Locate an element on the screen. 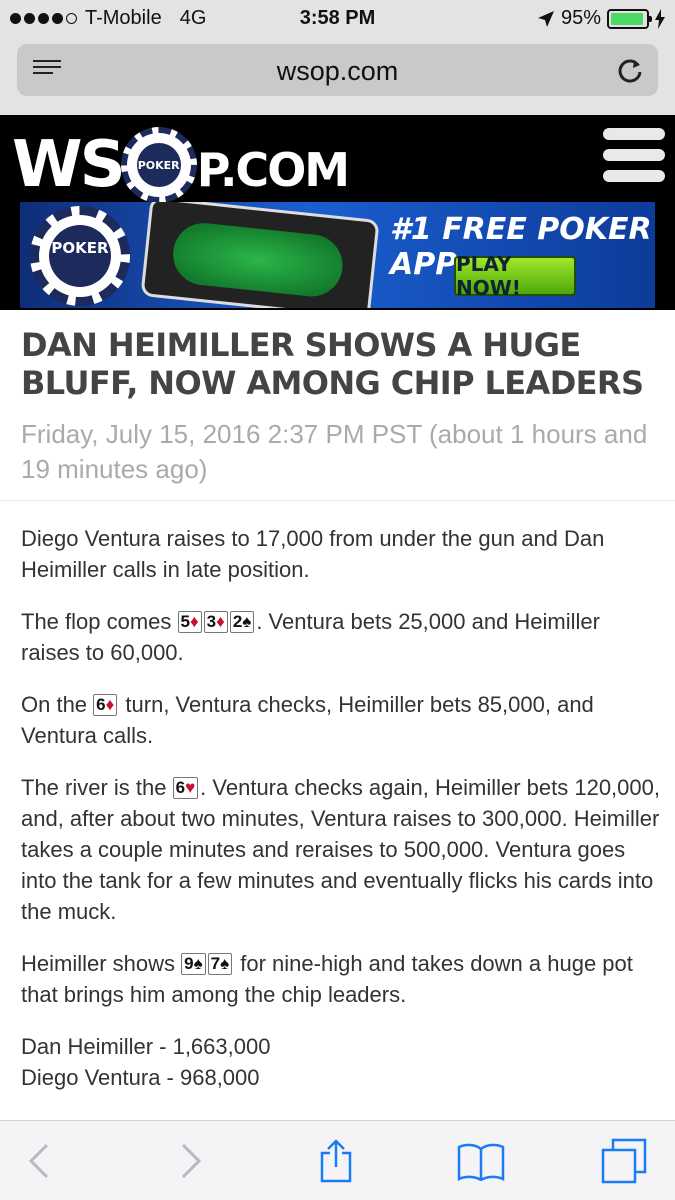 The height and width of the screenshot is (1200, 675). playing-card-flop-3: 2♠ is located at coordinates (242, 622).